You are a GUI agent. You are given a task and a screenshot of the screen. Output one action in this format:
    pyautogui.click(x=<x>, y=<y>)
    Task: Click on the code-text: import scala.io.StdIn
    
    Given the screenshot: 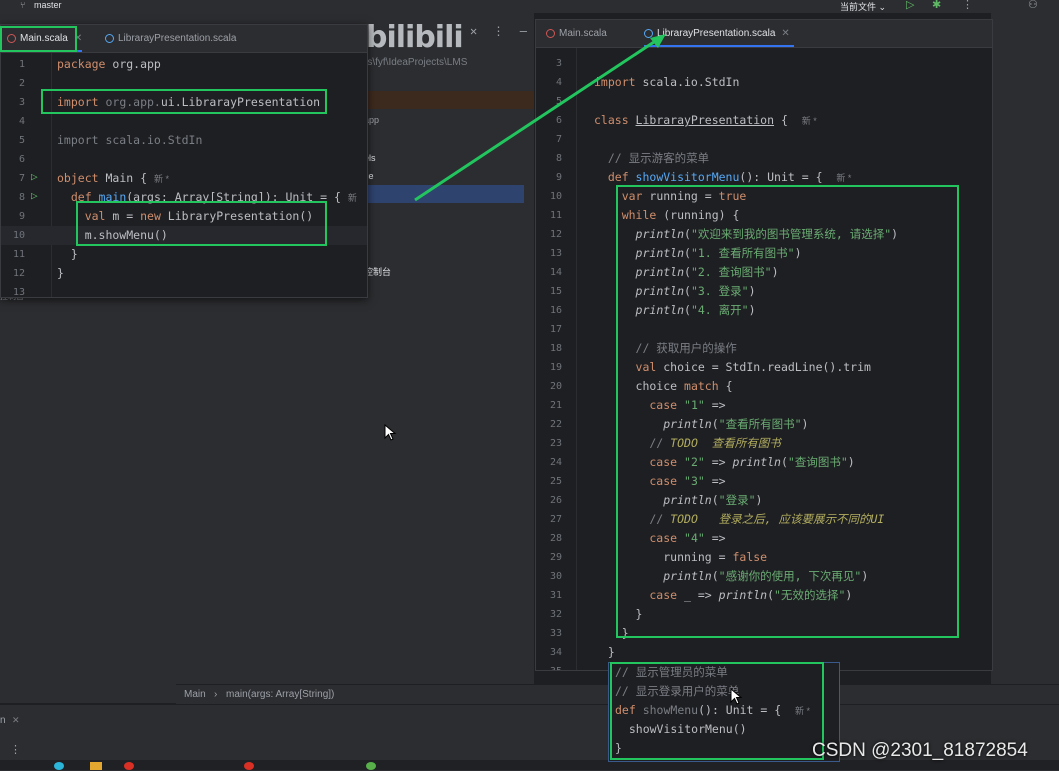 What is the action you would take?
    pyautogui.click(x=129, y=140)
    